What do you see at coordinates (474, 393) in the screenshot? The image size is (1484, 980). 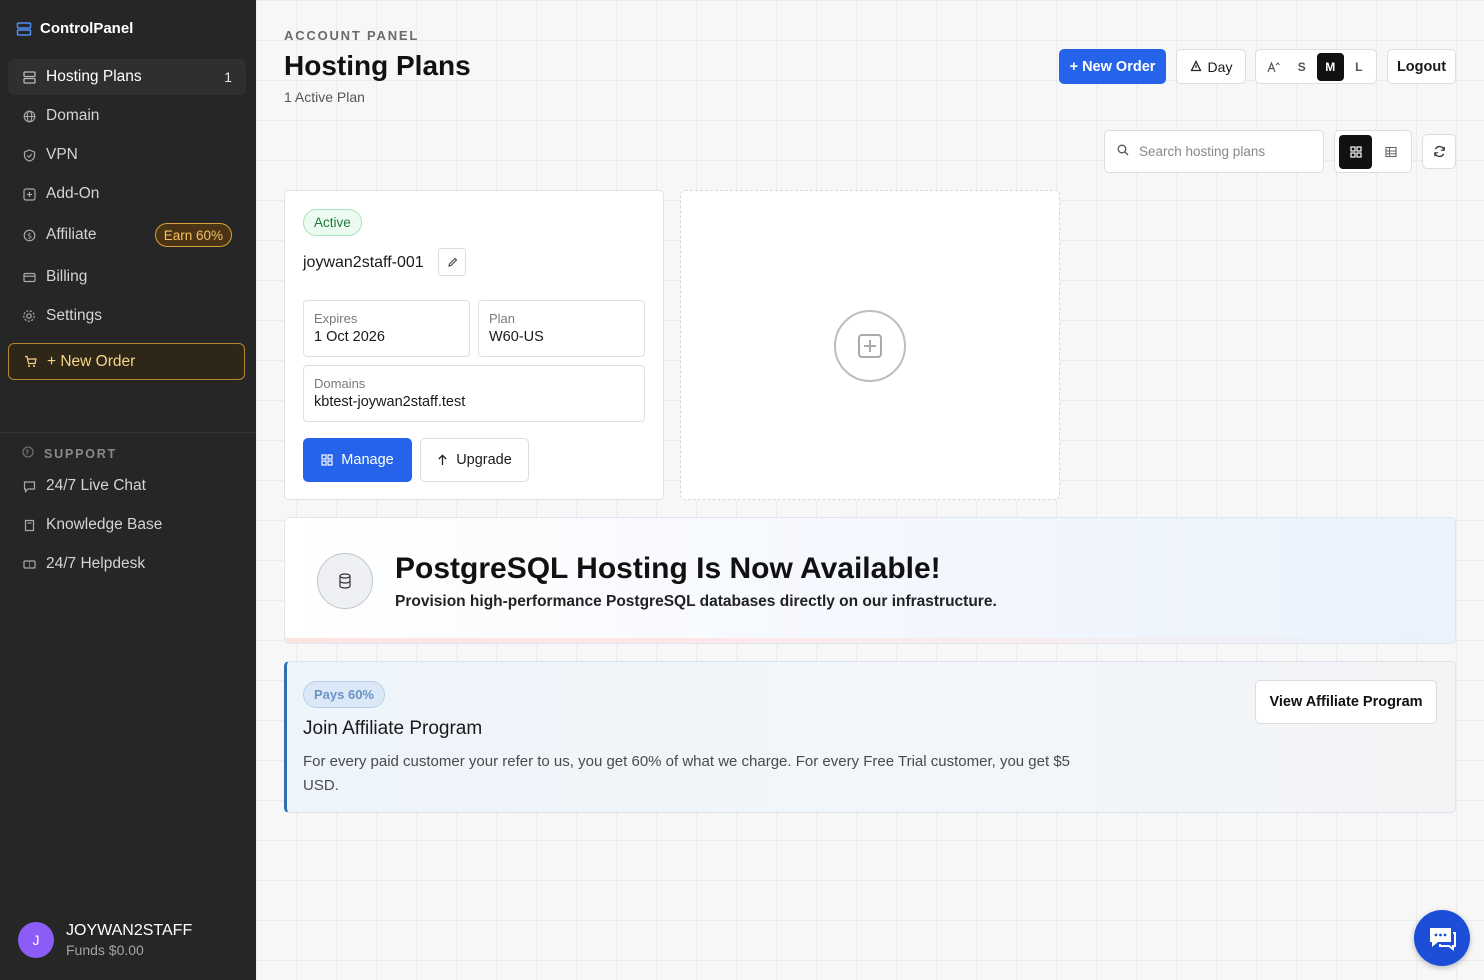 I see `domains-field: Domains kbtest-joywan2staff.test` at bounding box center [474, 393].